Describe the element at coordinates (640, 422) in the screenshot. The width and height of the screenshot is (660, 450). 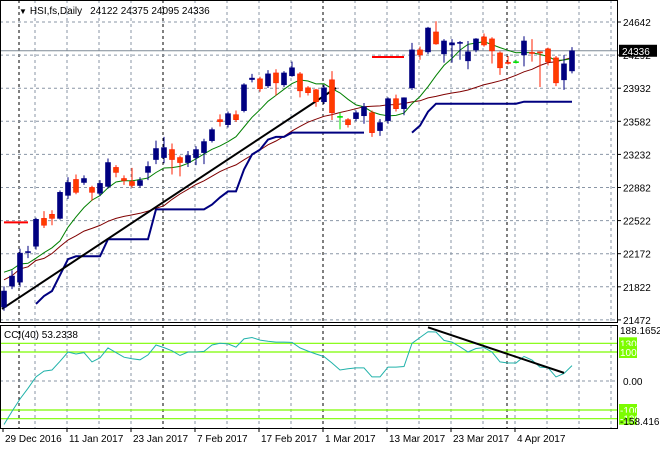
I see `cci-min-label: -158.416` at that location.